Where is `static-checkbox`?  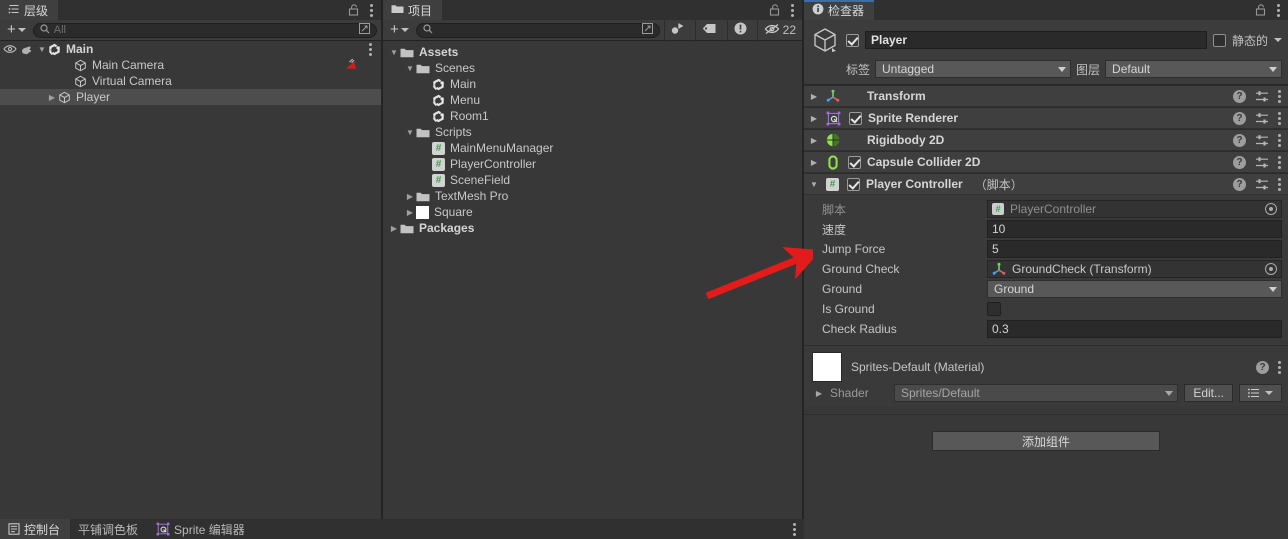 static-checkbox is located at coordinates (1219, 40).